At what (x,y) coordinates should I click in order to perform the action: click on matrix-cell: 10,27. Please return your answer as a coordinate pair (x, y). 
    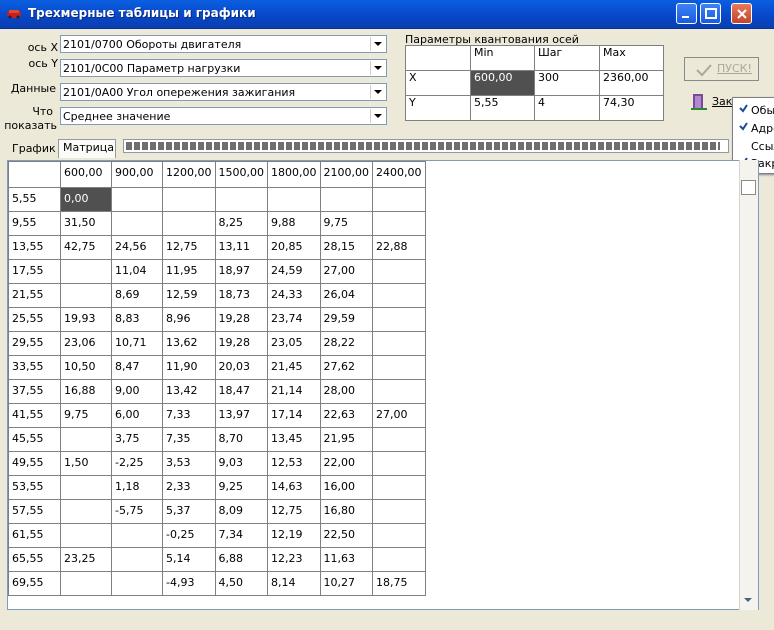
    Looking at the image, I should click on (346, 583).